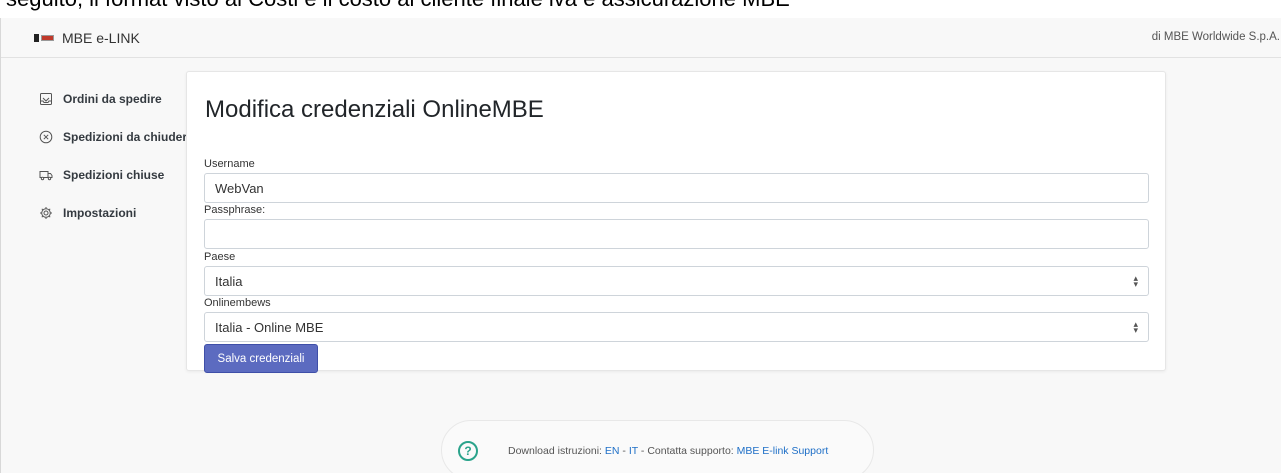 The image size is (1281, 473). Describe the element at coordinates (676, 327) in the screenshot. I see `onlinembews-select: Italia - Online MBE ▴ ▾` at that location.